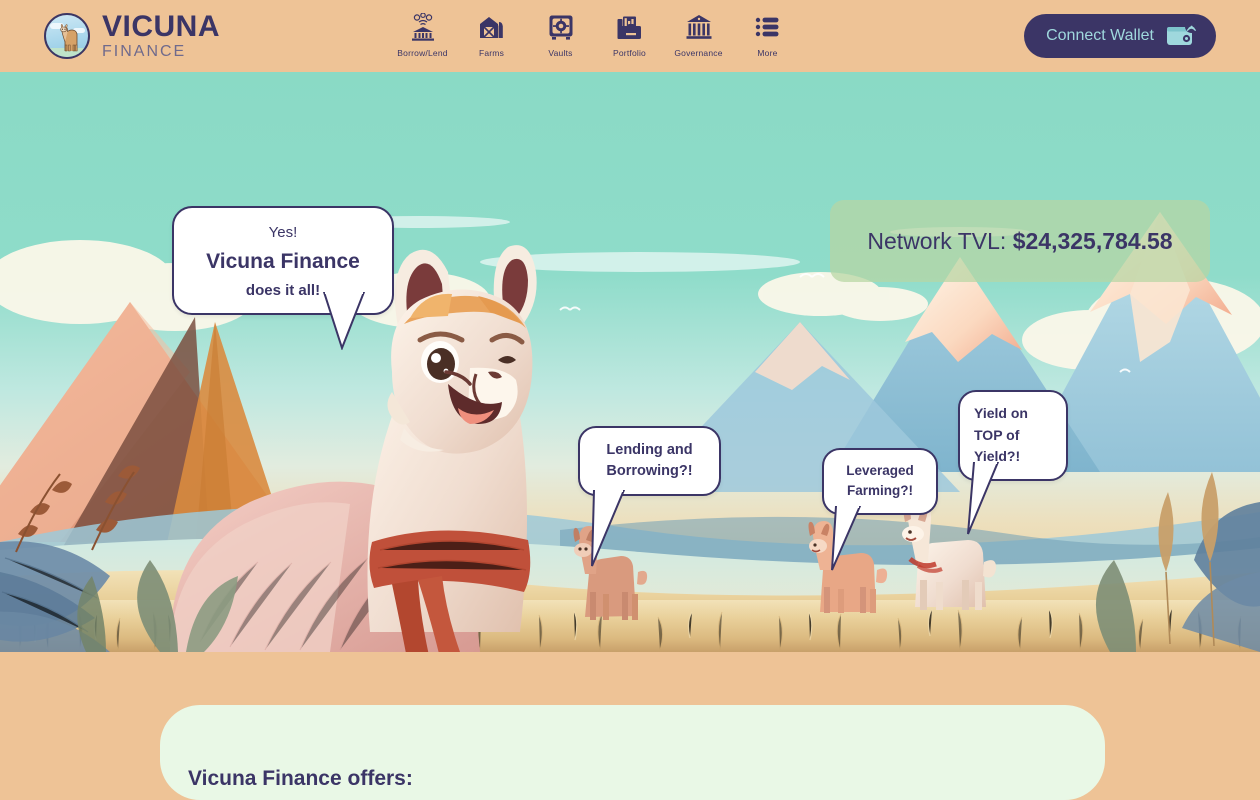  What do you see at coordinates (423, 27) in the screenshot?
I see `bank-coins-icon` at bounding box center [423, 27].